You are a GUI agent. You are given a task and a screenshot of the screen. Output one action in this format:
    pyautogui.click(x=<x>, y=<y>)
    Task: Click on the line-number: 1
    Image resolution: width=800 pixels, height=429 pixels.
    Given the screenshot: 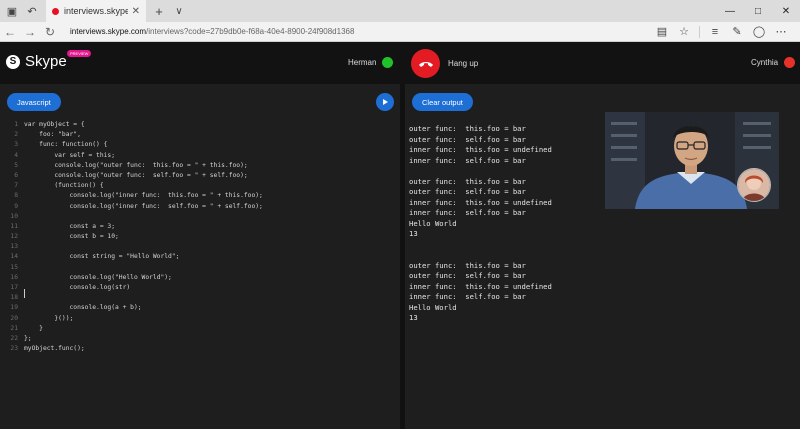 What is the action you would take?
    pyautogui.click(x=16, y=124)
    